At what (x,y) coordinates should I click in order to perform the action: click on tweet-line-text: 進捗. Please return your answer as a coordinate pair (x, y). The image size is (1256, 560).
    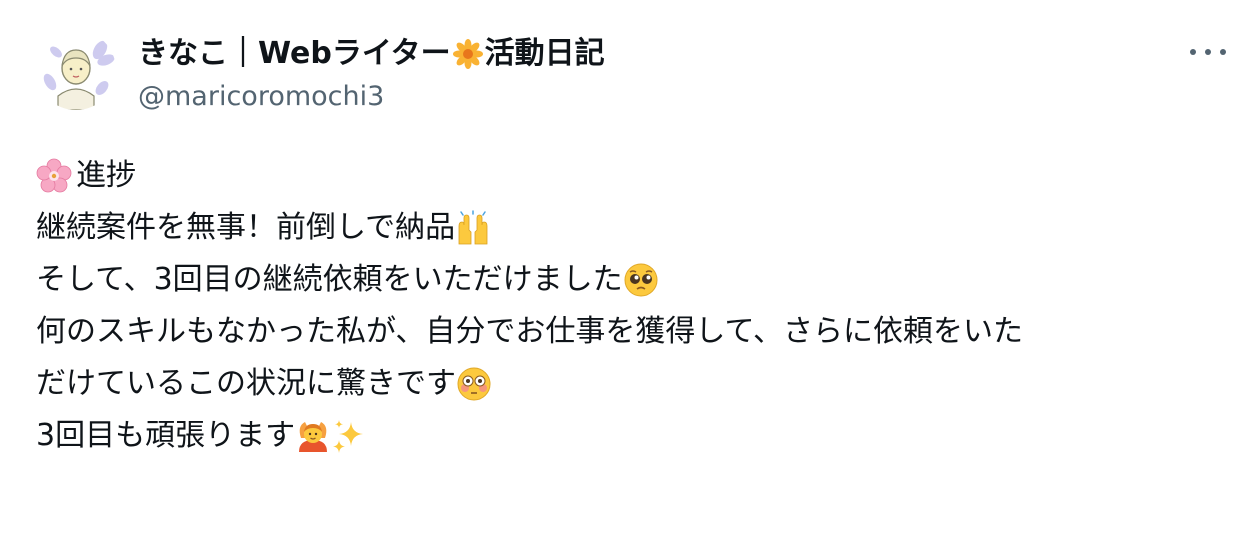
    Looking at the image, I should click on (106, 175).